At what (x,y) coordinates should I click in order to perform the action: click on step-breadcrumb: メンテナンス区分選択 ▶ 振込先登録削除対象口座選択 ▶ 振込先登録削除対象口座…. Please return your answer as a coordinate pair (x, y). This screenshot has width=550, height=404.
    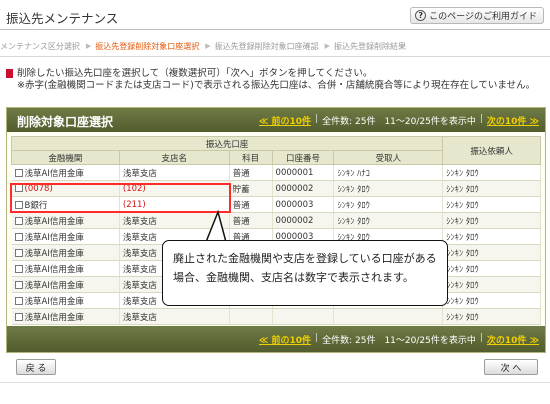
    Looking at the image, I should click on (204, 46).